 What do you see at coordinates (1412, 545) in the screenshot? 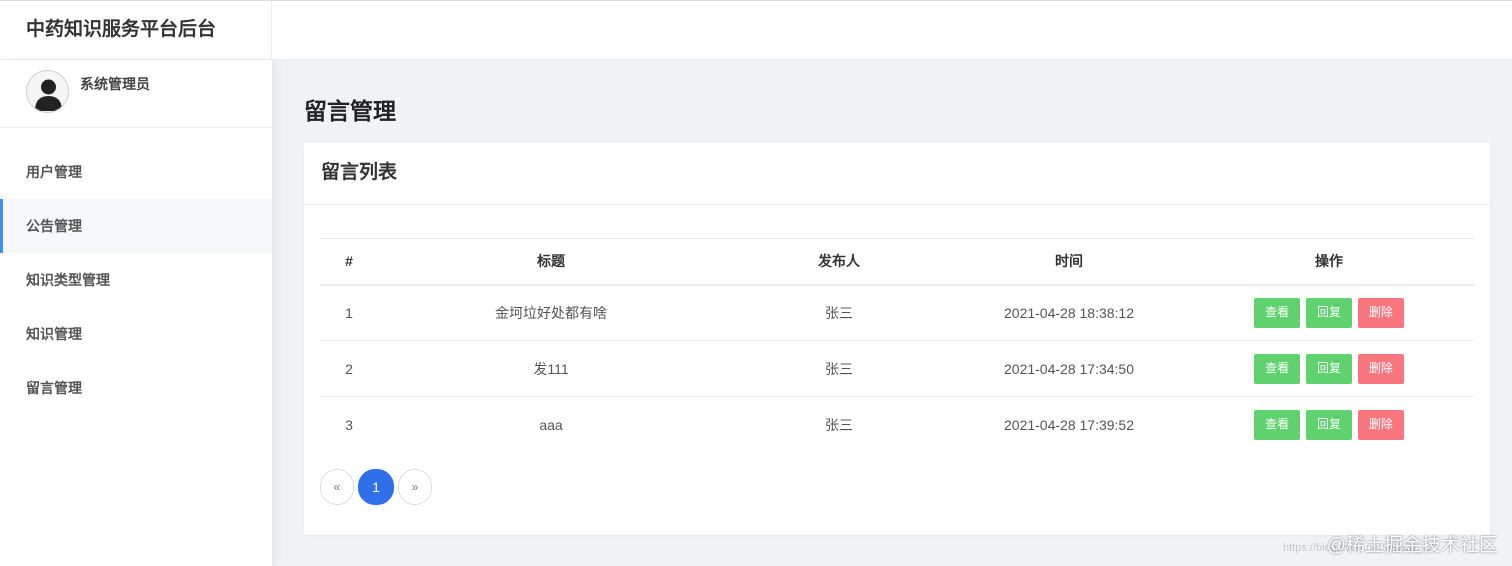
I see `watermark: @稀土掘金技术社区` at bounding box center [1412, 545].